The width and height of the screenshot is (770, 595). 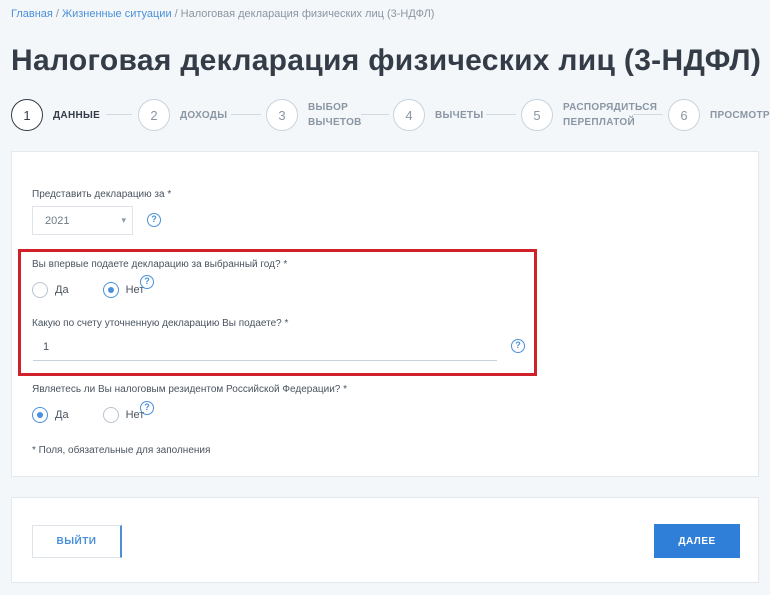 I want to click on required-fields-note: * Поля, обязательные для заполнения, so click(x=121, y=450).